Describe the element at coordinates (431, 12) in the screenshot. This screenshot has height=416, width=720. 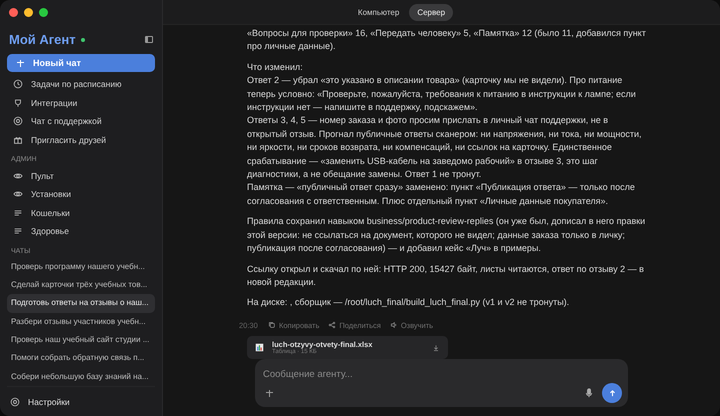
I see `mode-tab: Сервер` at that location.